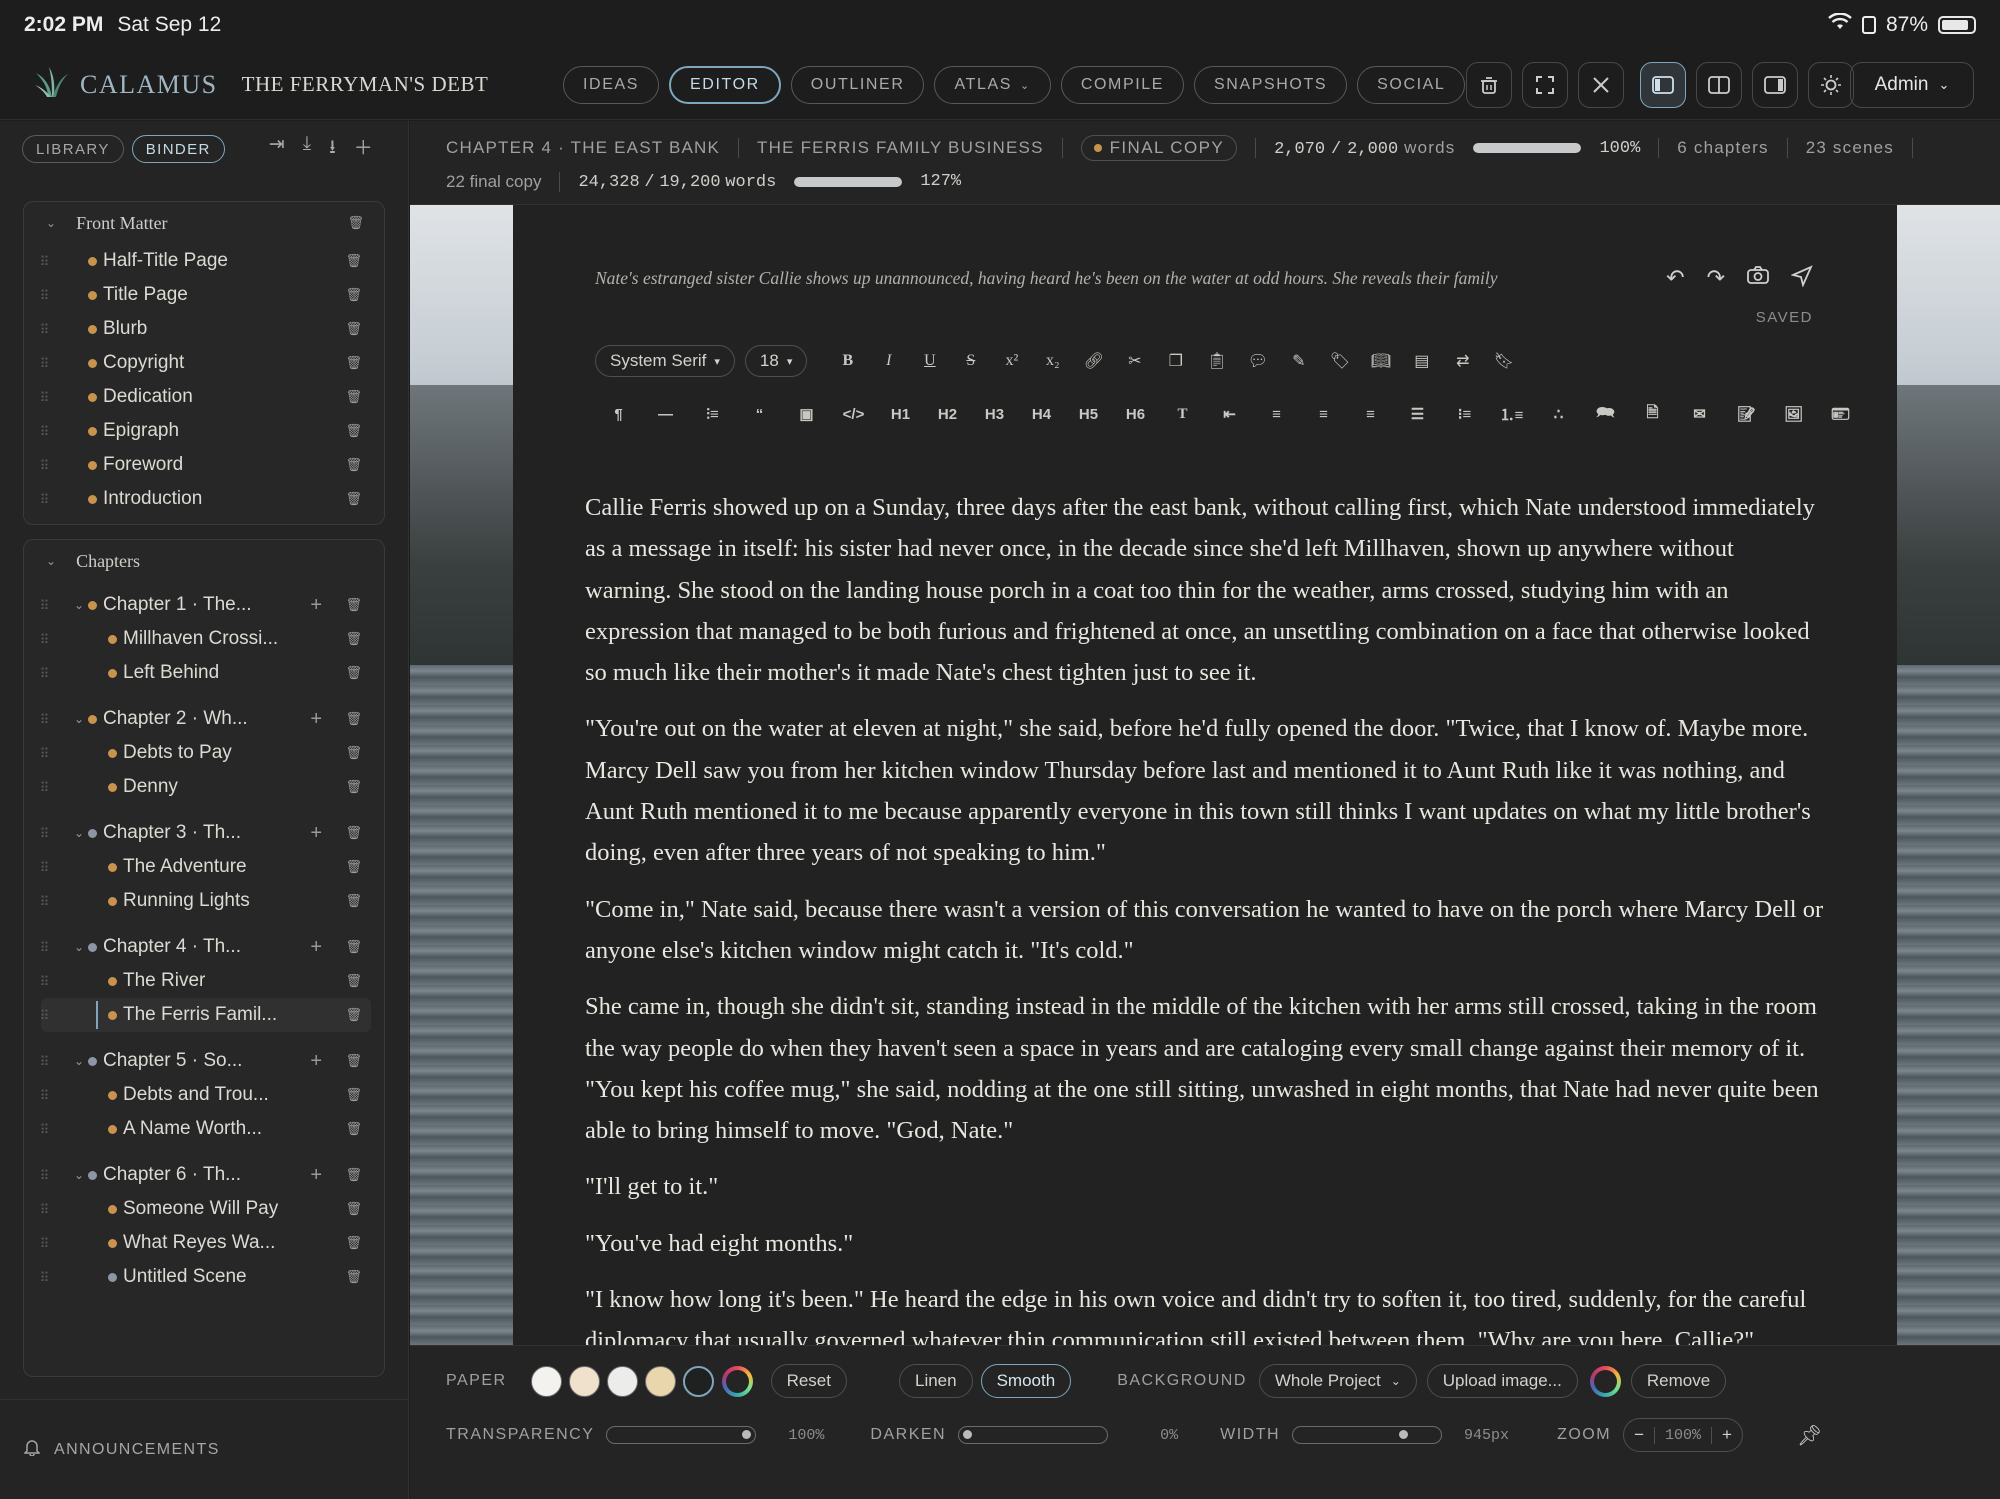 This screenshot has width=2000, height=1499. What do you see at coordinates (1652, 414) in the screenshot?
I see `document-icon: 🗎︎` at bounding box center [1652, 414].